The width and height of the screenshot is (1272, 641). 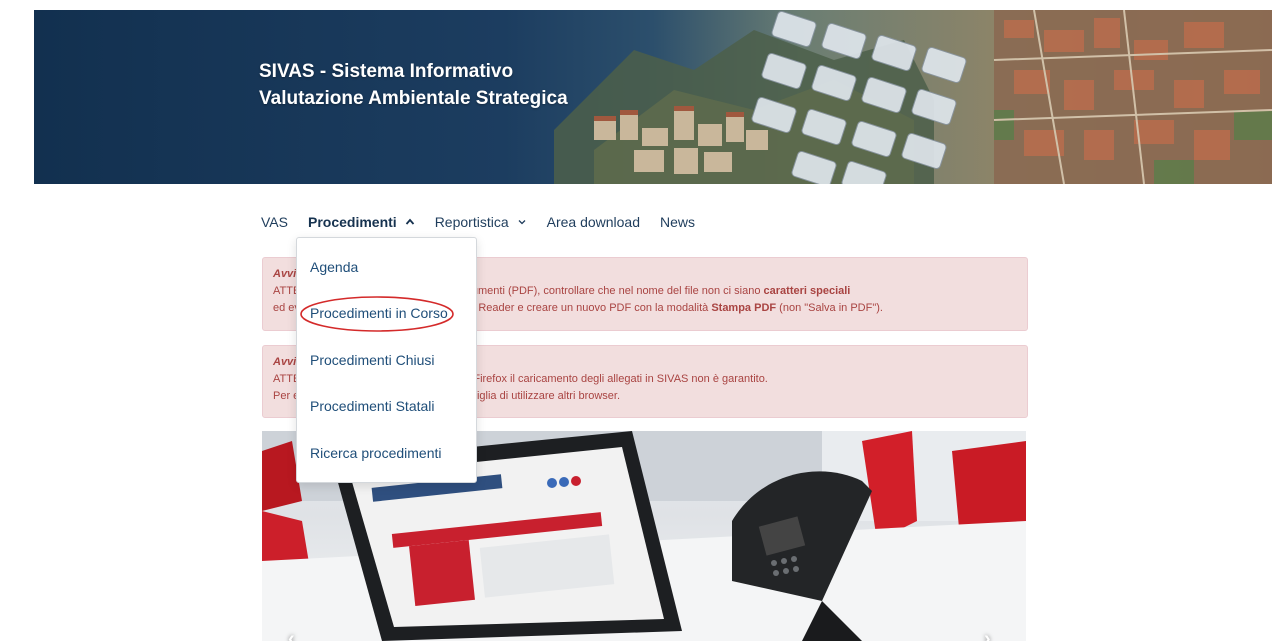 I want to click on carousel-prev-button: ‹, so click(x=291, y=634).